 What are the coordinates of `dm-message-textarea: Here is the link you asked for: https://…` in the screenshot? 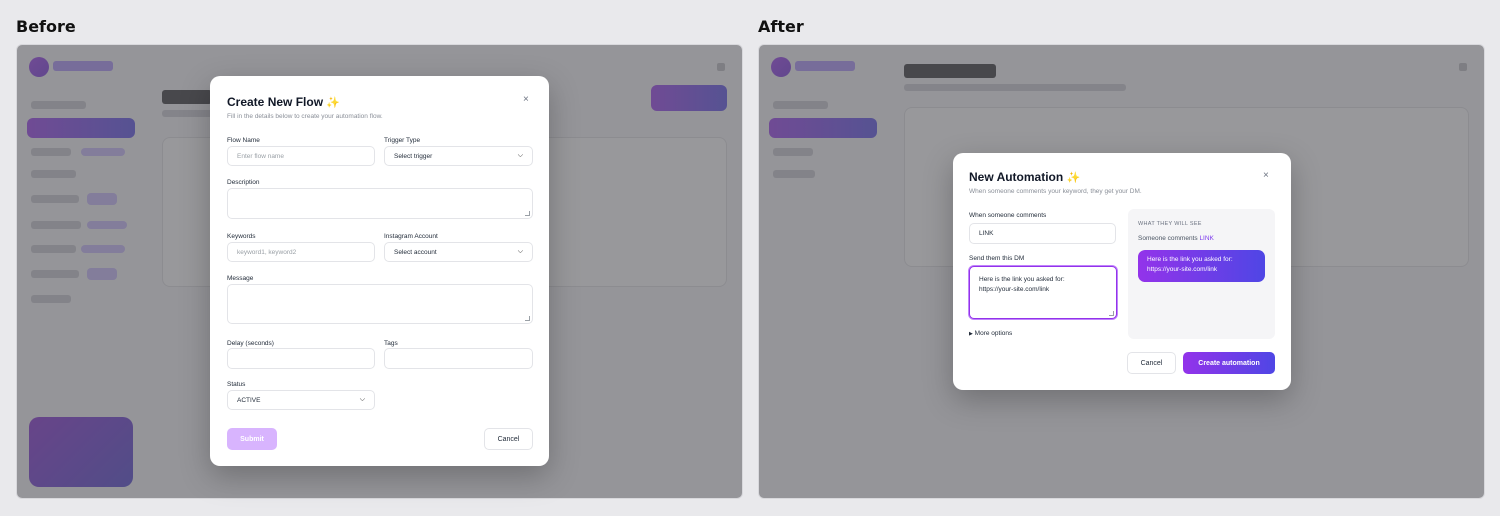 It's located at (1043, 292).